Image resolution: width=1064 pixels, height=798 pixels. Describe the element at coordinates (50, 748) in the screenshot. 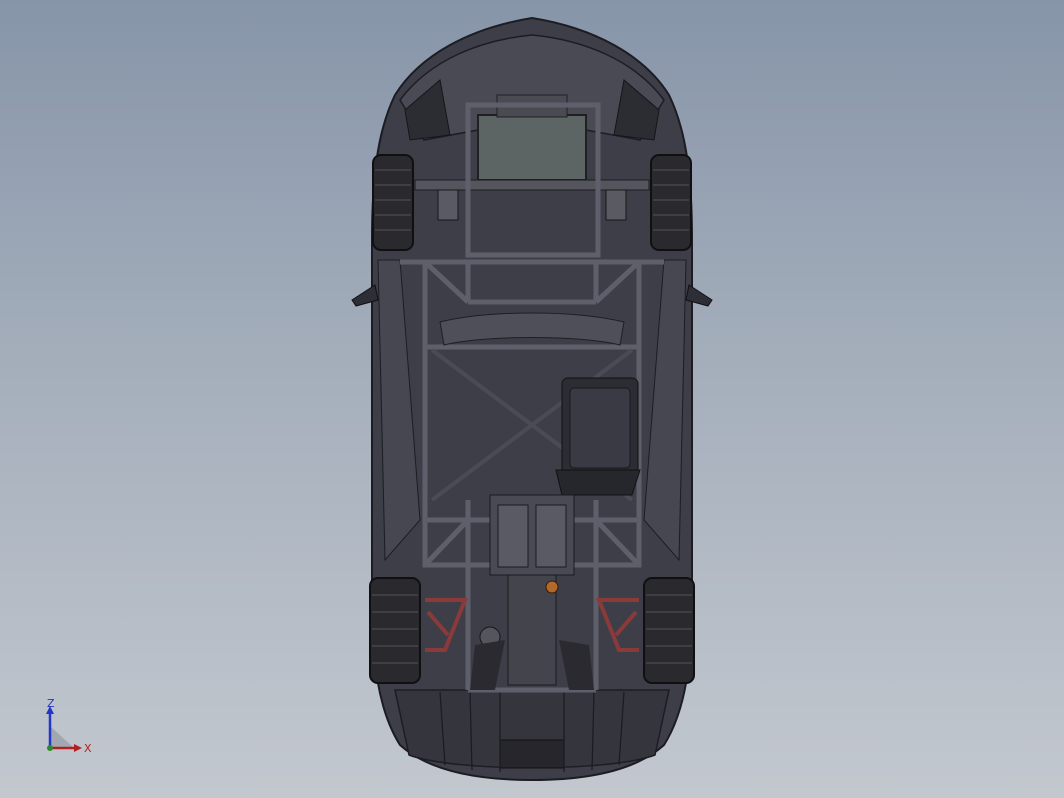

I see `triad-origin` at that location.